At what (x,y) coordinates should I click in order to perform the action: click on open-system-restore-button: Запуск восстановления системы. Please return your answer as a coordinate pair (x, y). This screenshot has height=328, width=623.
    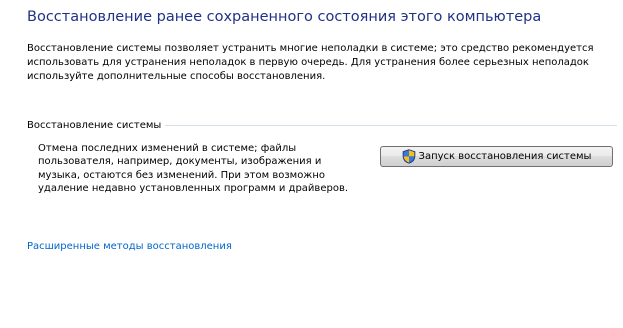
    Looking at the image, I should click on (496, 156).